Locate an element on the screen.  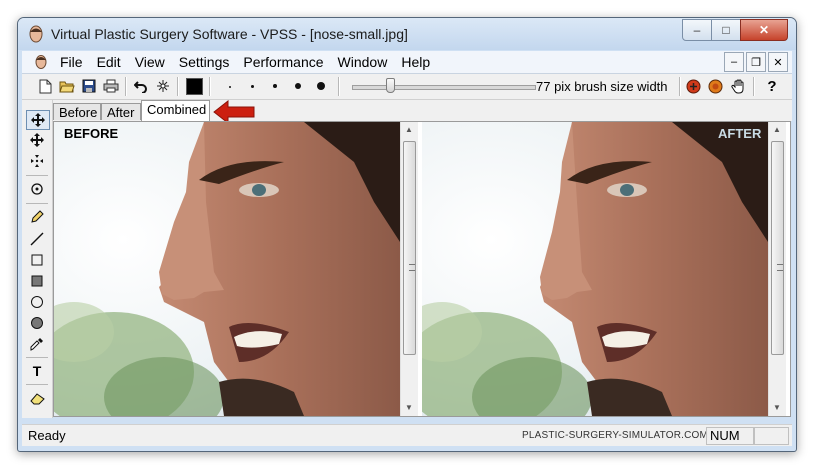
status-bar: Ready PLASTIC-SURGERY-SIMULATOR.COM NUM is located at coordinates (407, 435).